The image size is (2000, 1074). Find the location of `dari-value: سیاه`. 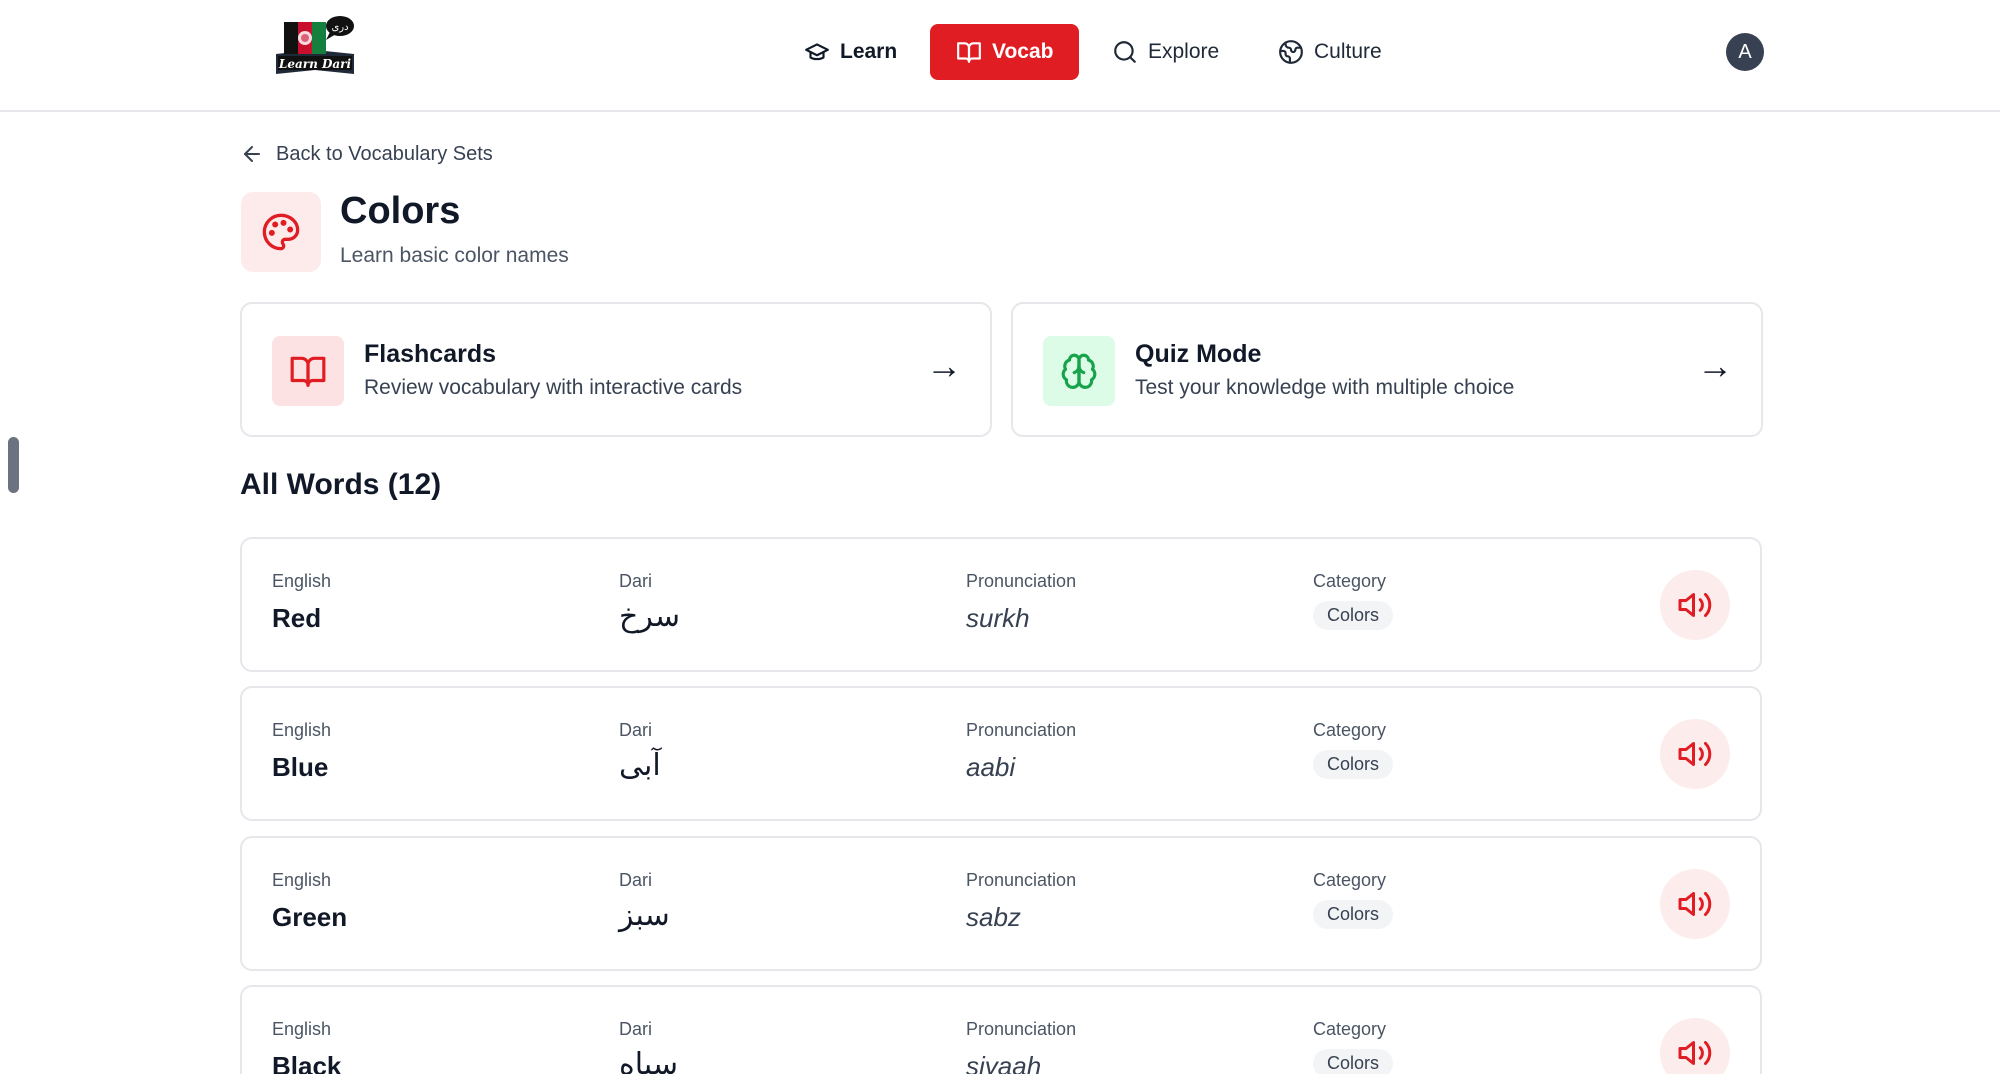

dari-value: سیاه is located at coordinates (649, 1060).